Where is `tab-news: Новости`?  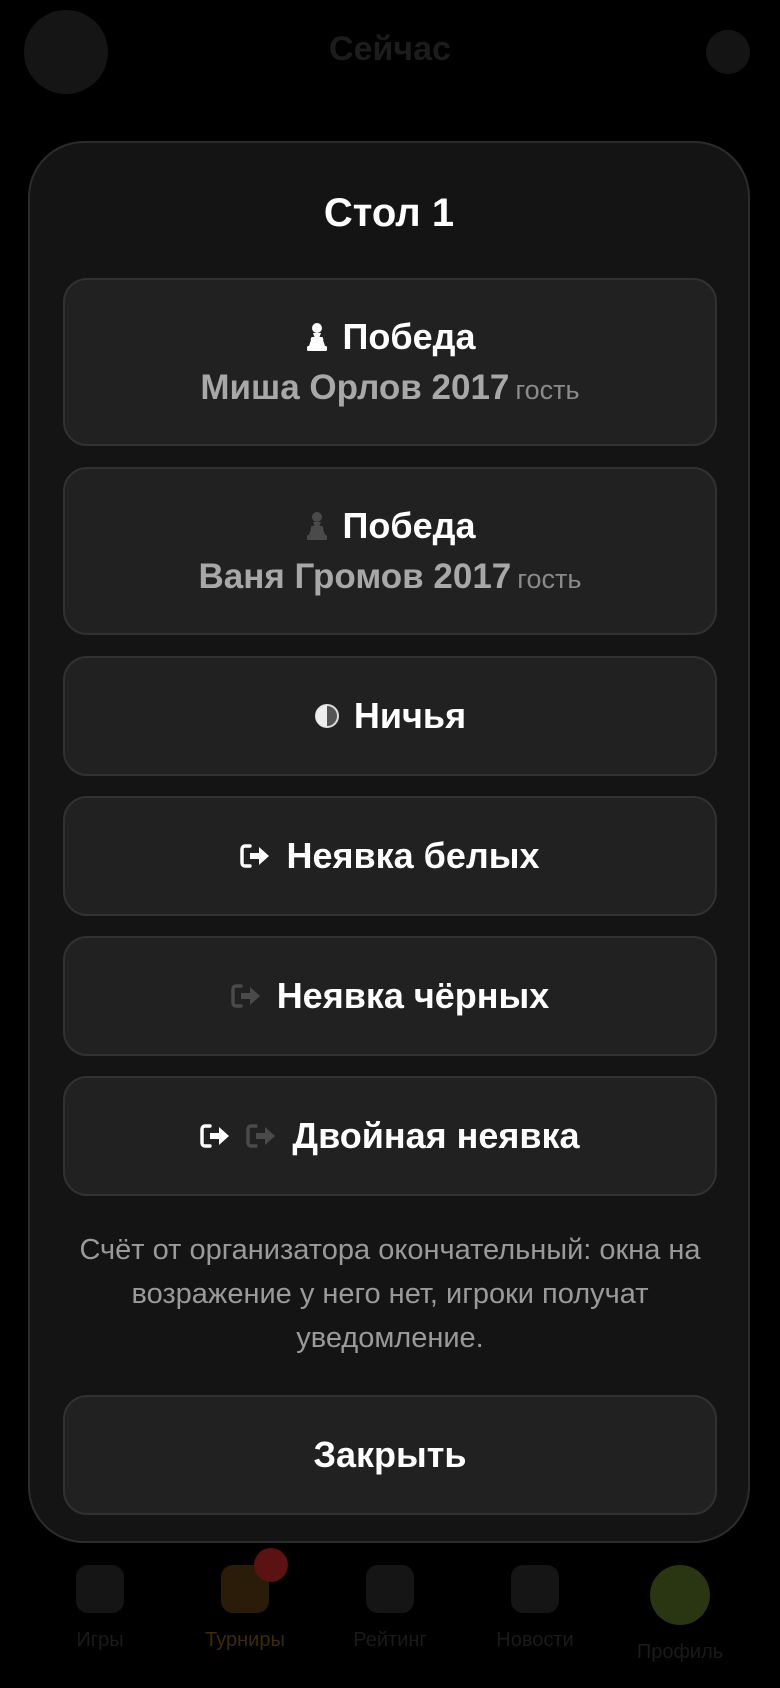 tab-news: Новости is located at coordinates (535, 1608).